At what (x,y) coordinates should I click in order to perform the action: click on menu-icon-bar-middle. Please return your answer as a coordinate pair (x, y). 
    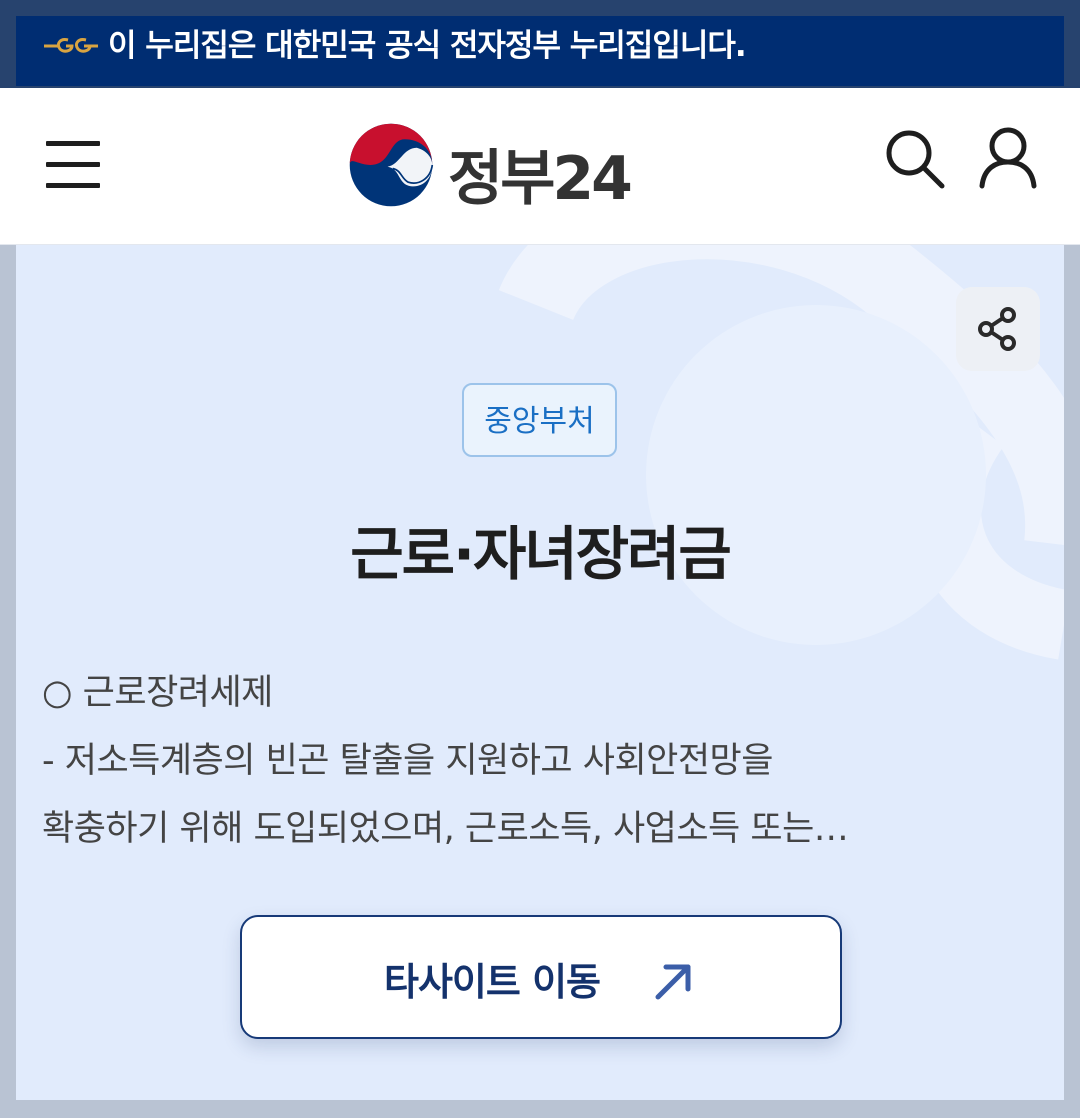
    Looking at the image, I should click on (73, 164).